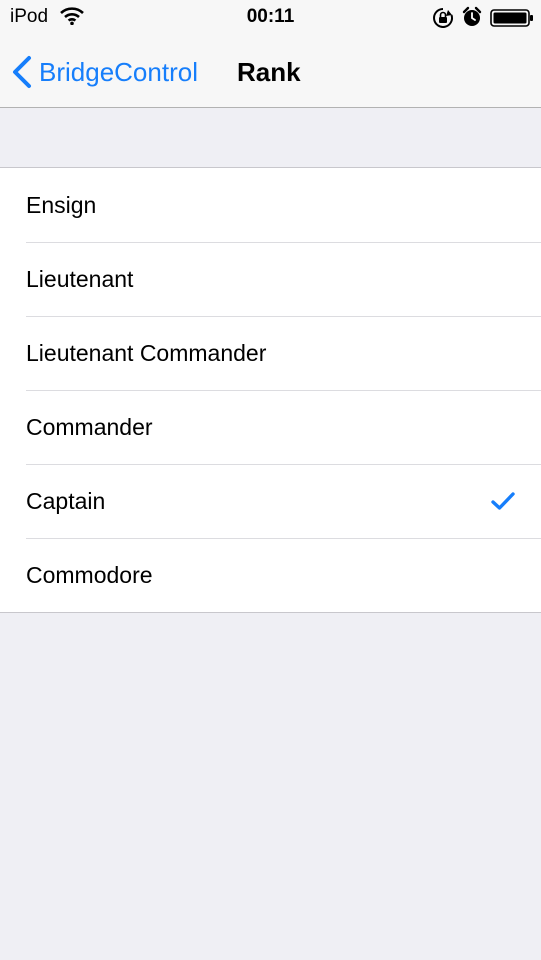 The width and height of the screenshot is (541, 960). Describe the element at coordinates (61, 204) in the screenshot. I see `list-item-label: Ensign` at that location.